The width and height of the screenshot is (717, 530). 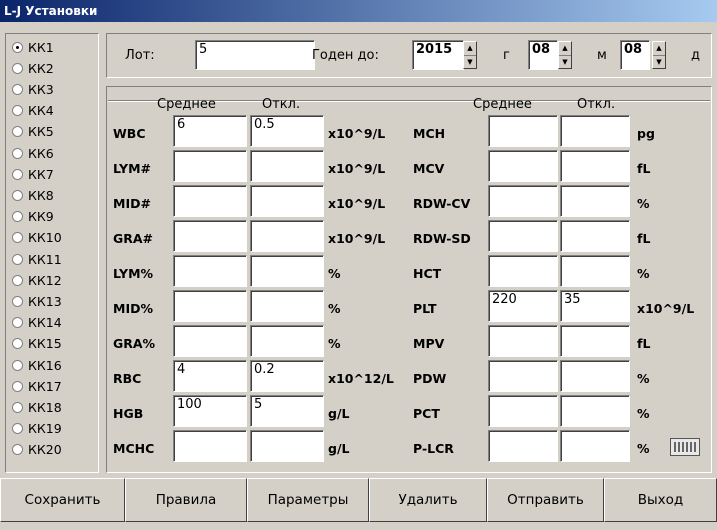 I want to click on deviation-input: 5, so click(x=287, y=411).